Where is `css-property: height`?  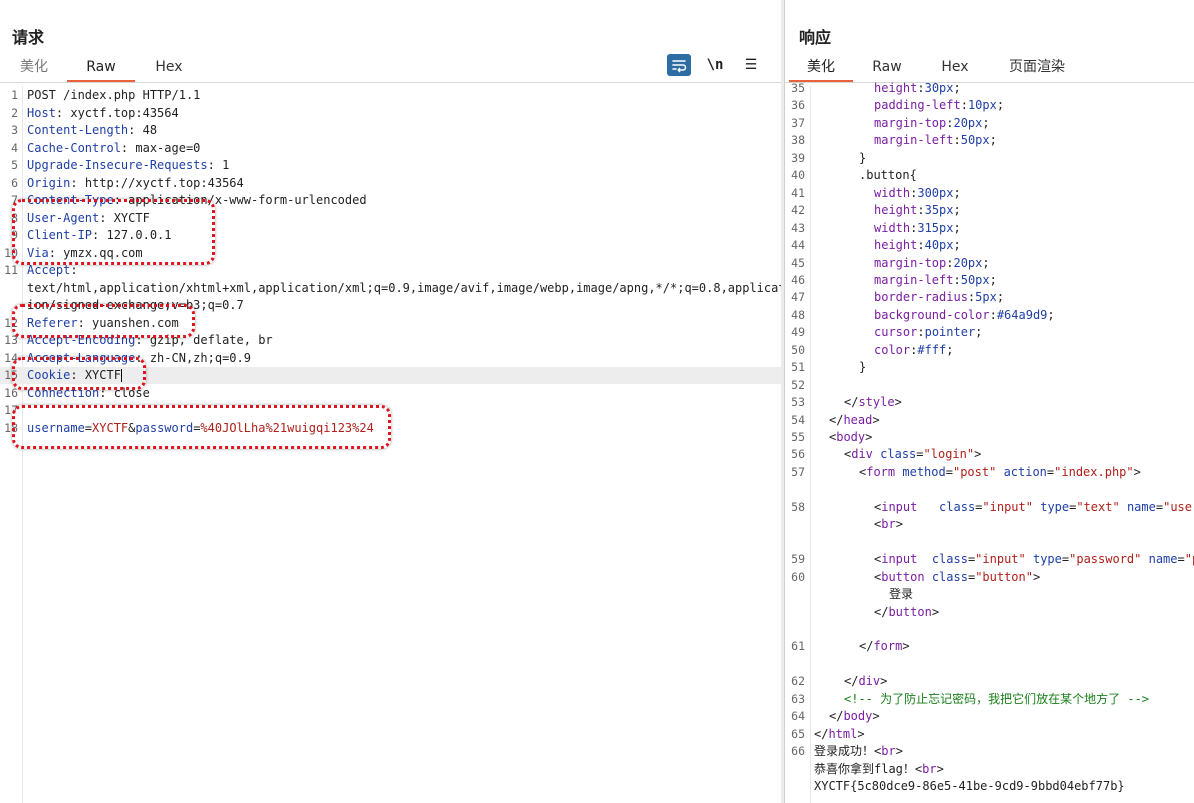 css-property: height is located at coordinates (896, 245).